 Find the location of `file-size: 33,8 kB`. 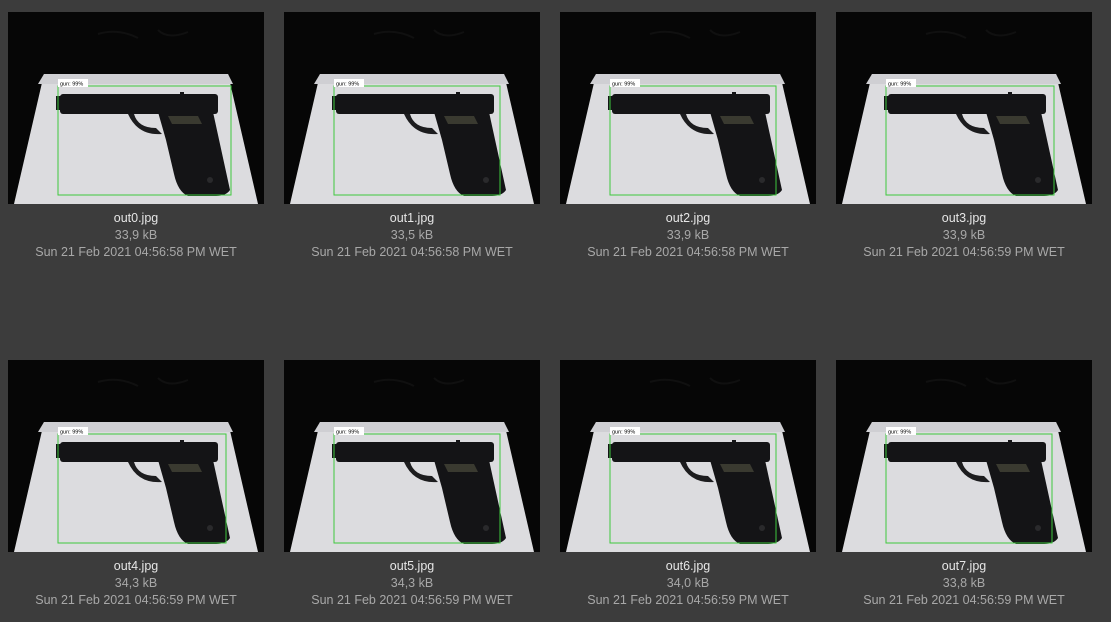

file-size: 33,8 kB is located at coordinates (964, 583).